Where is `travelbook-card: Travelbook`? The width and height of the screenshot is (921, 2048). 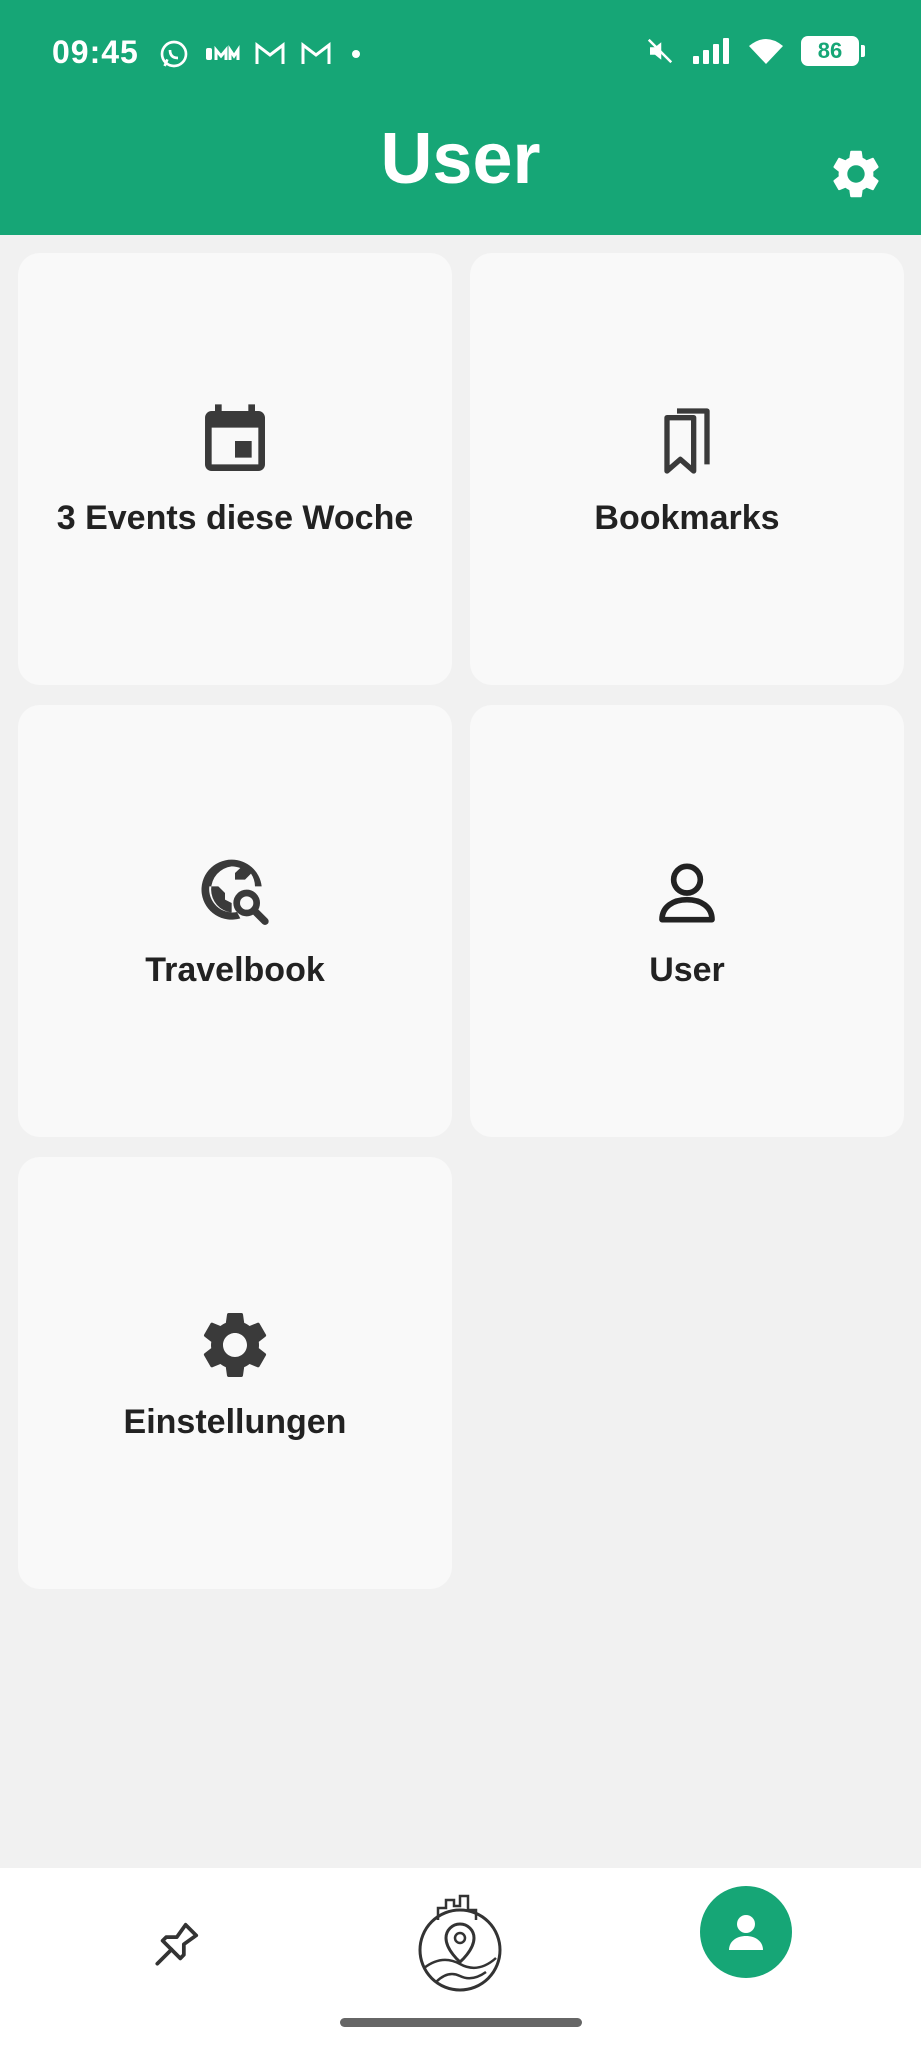
travelbook-card: Travelbook is located at coordinates (235, 921).